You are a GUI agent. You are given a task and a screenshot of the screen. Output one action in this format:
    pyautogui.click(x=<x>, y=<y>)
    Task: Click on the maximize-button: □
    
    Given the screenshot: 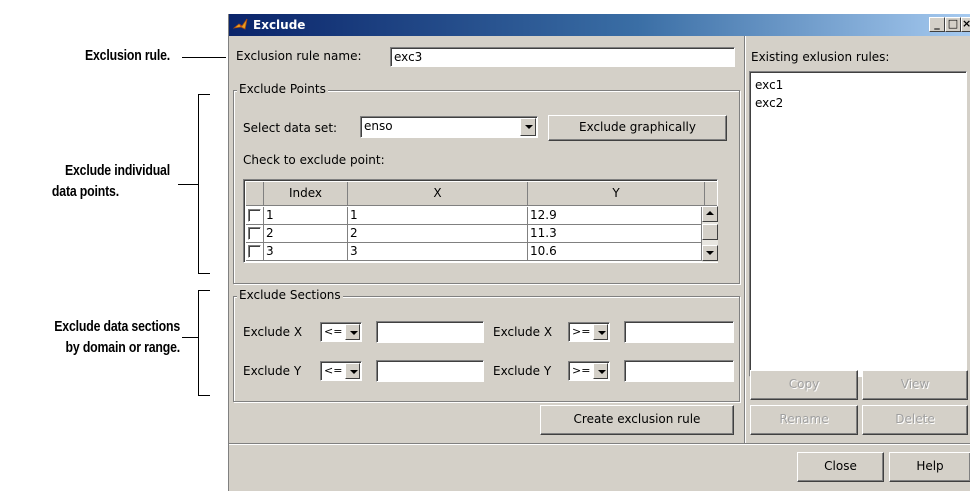 What is the action you would take?
    pyautogui.click(x=953, y=24)
    